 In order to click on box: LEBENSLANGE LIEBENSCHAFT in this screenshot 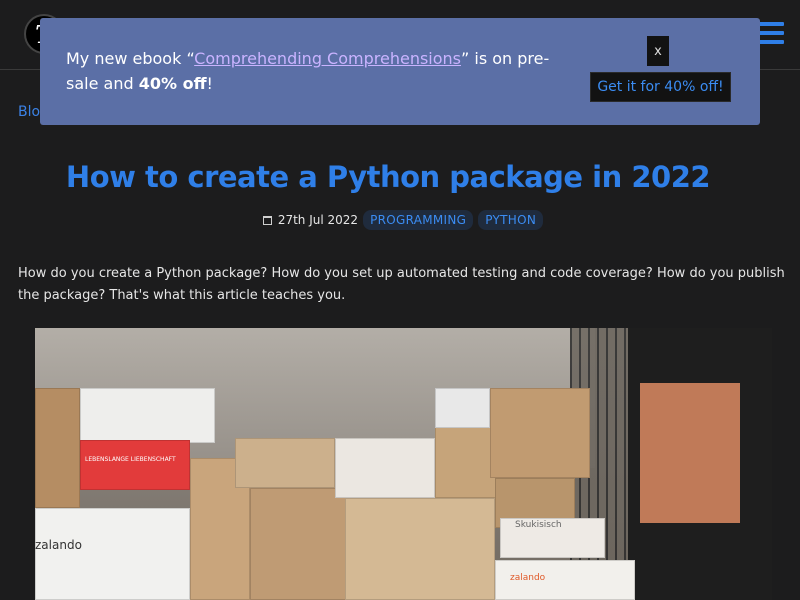, I will do `click(130, 459)`.